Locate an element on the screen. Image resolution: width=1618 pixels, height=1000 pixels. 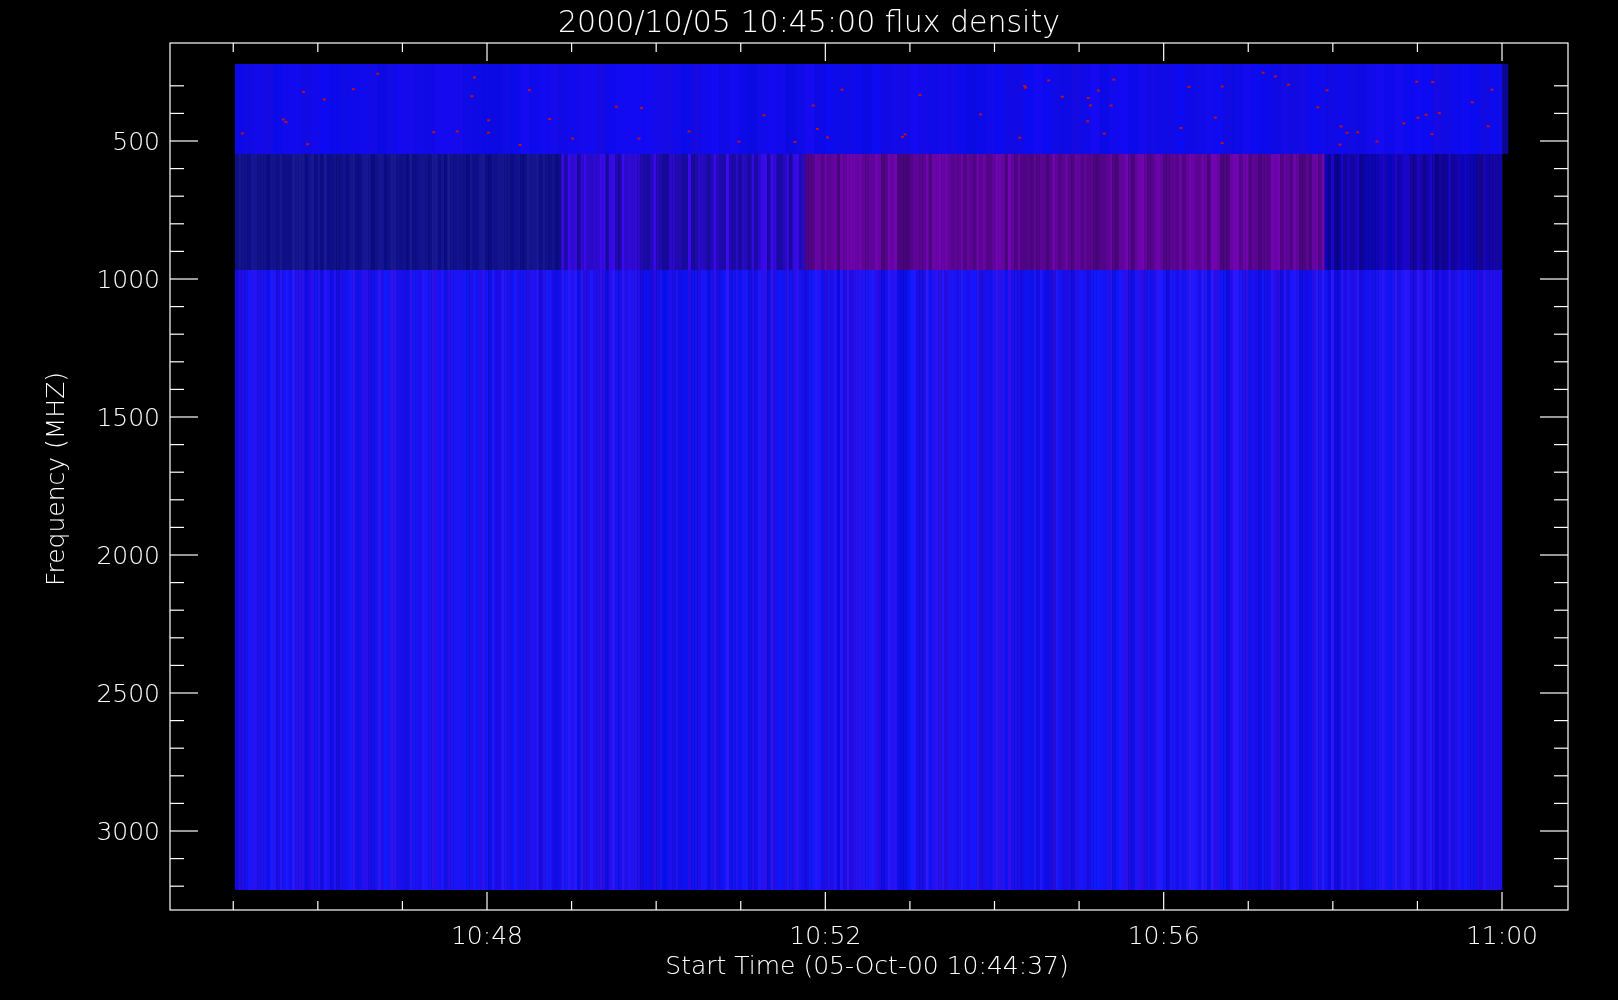
y-tick-label: 1000 is located at coordinates (128, 279).